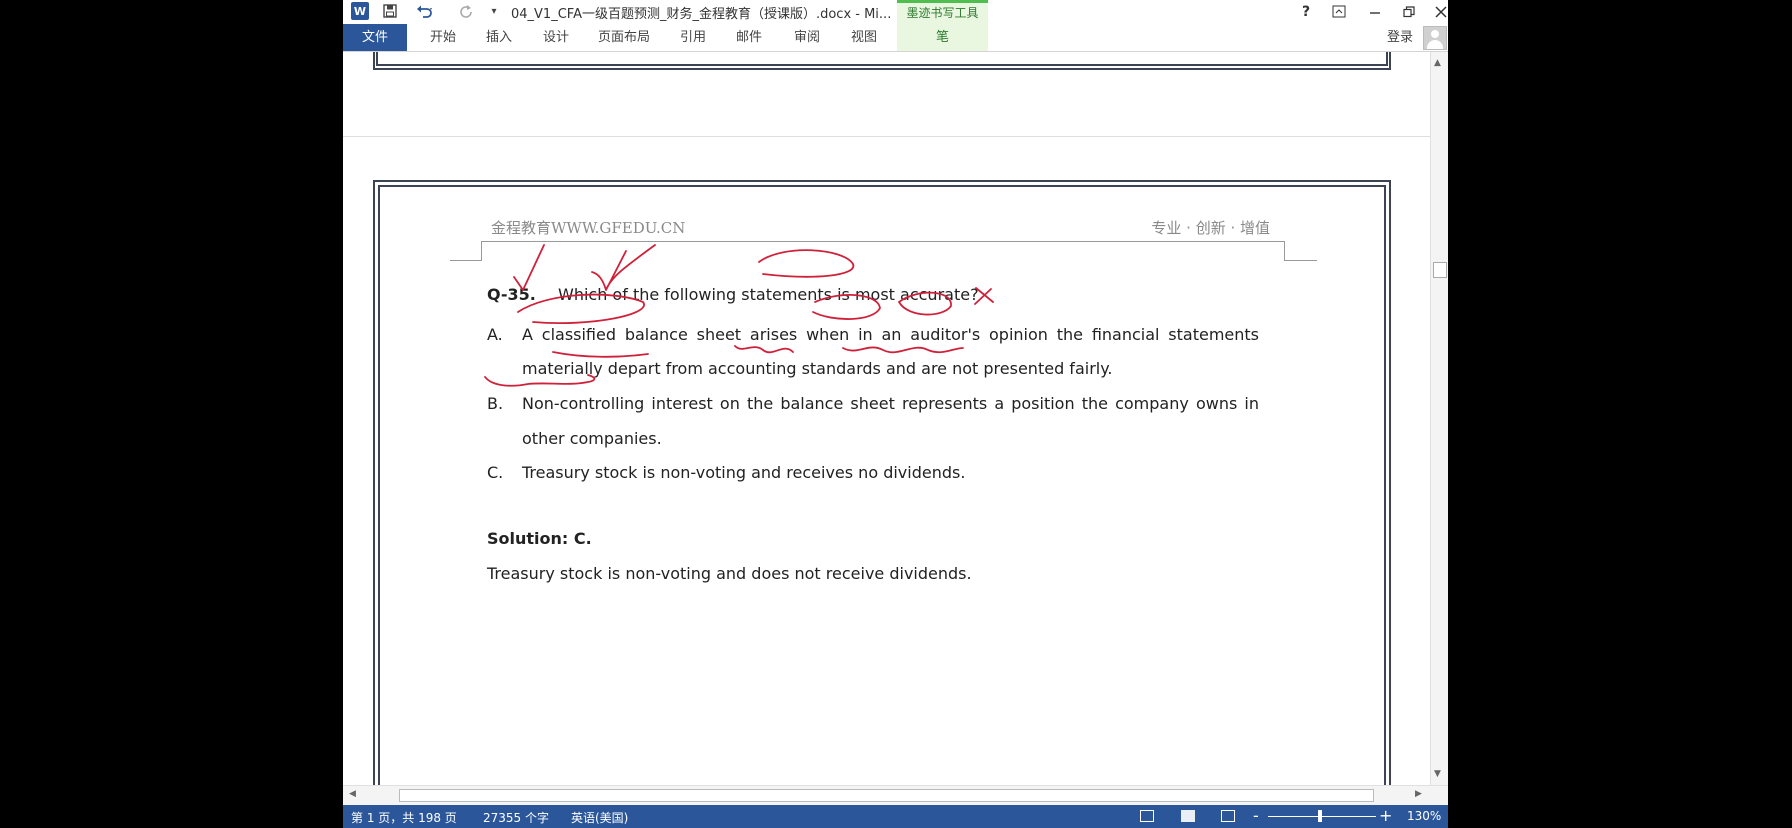 This screenshot has height=828, width=1792. What do you see at coordinates (404, 817) in the screenshot?
I see `page-count: 第 1 页，共 198 页` at bounding box center [404, 817].